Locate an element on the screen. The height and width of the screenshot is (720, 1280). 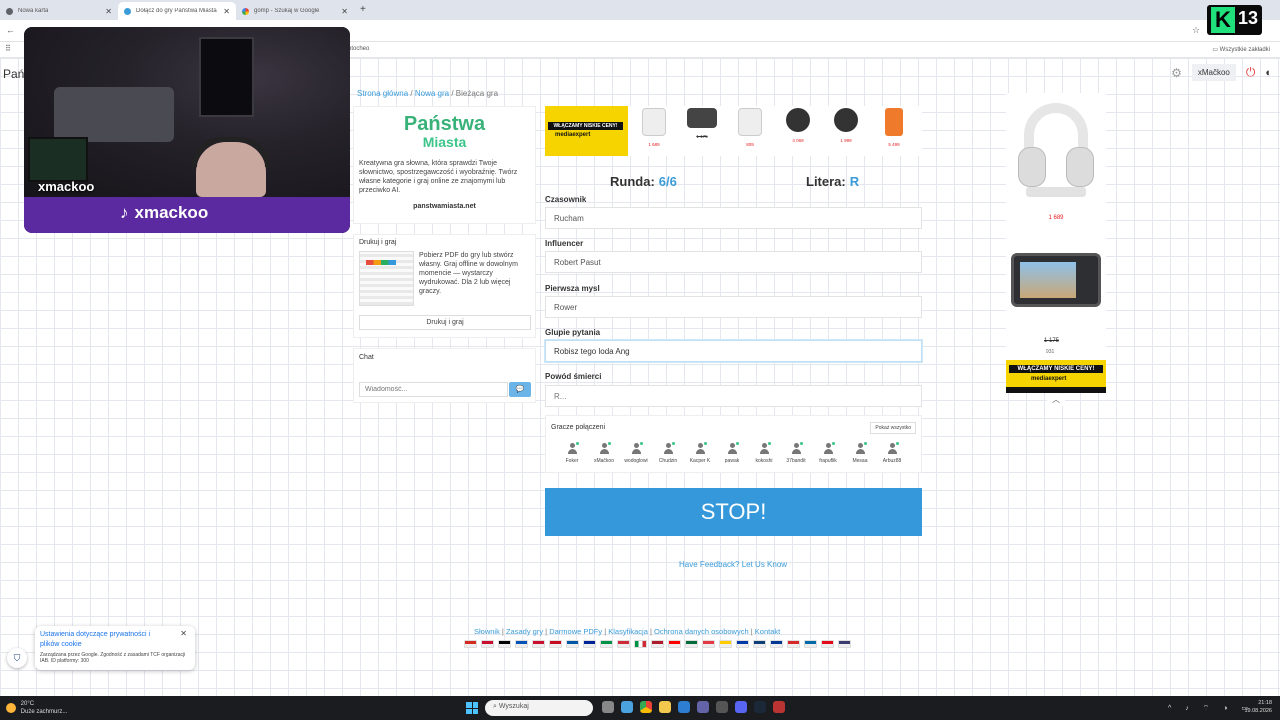
all-bookmarks: ▭ Wszystkie zakładki is located at coordinates (1241, 49).